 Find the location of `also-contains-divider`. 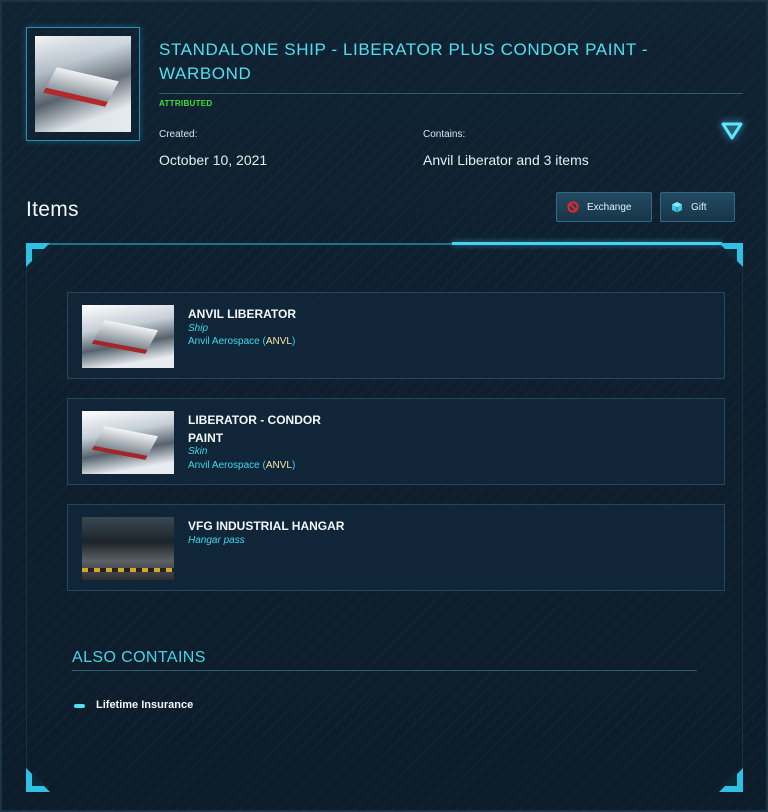

also-contains-divider is located at coordinates (384, 670).